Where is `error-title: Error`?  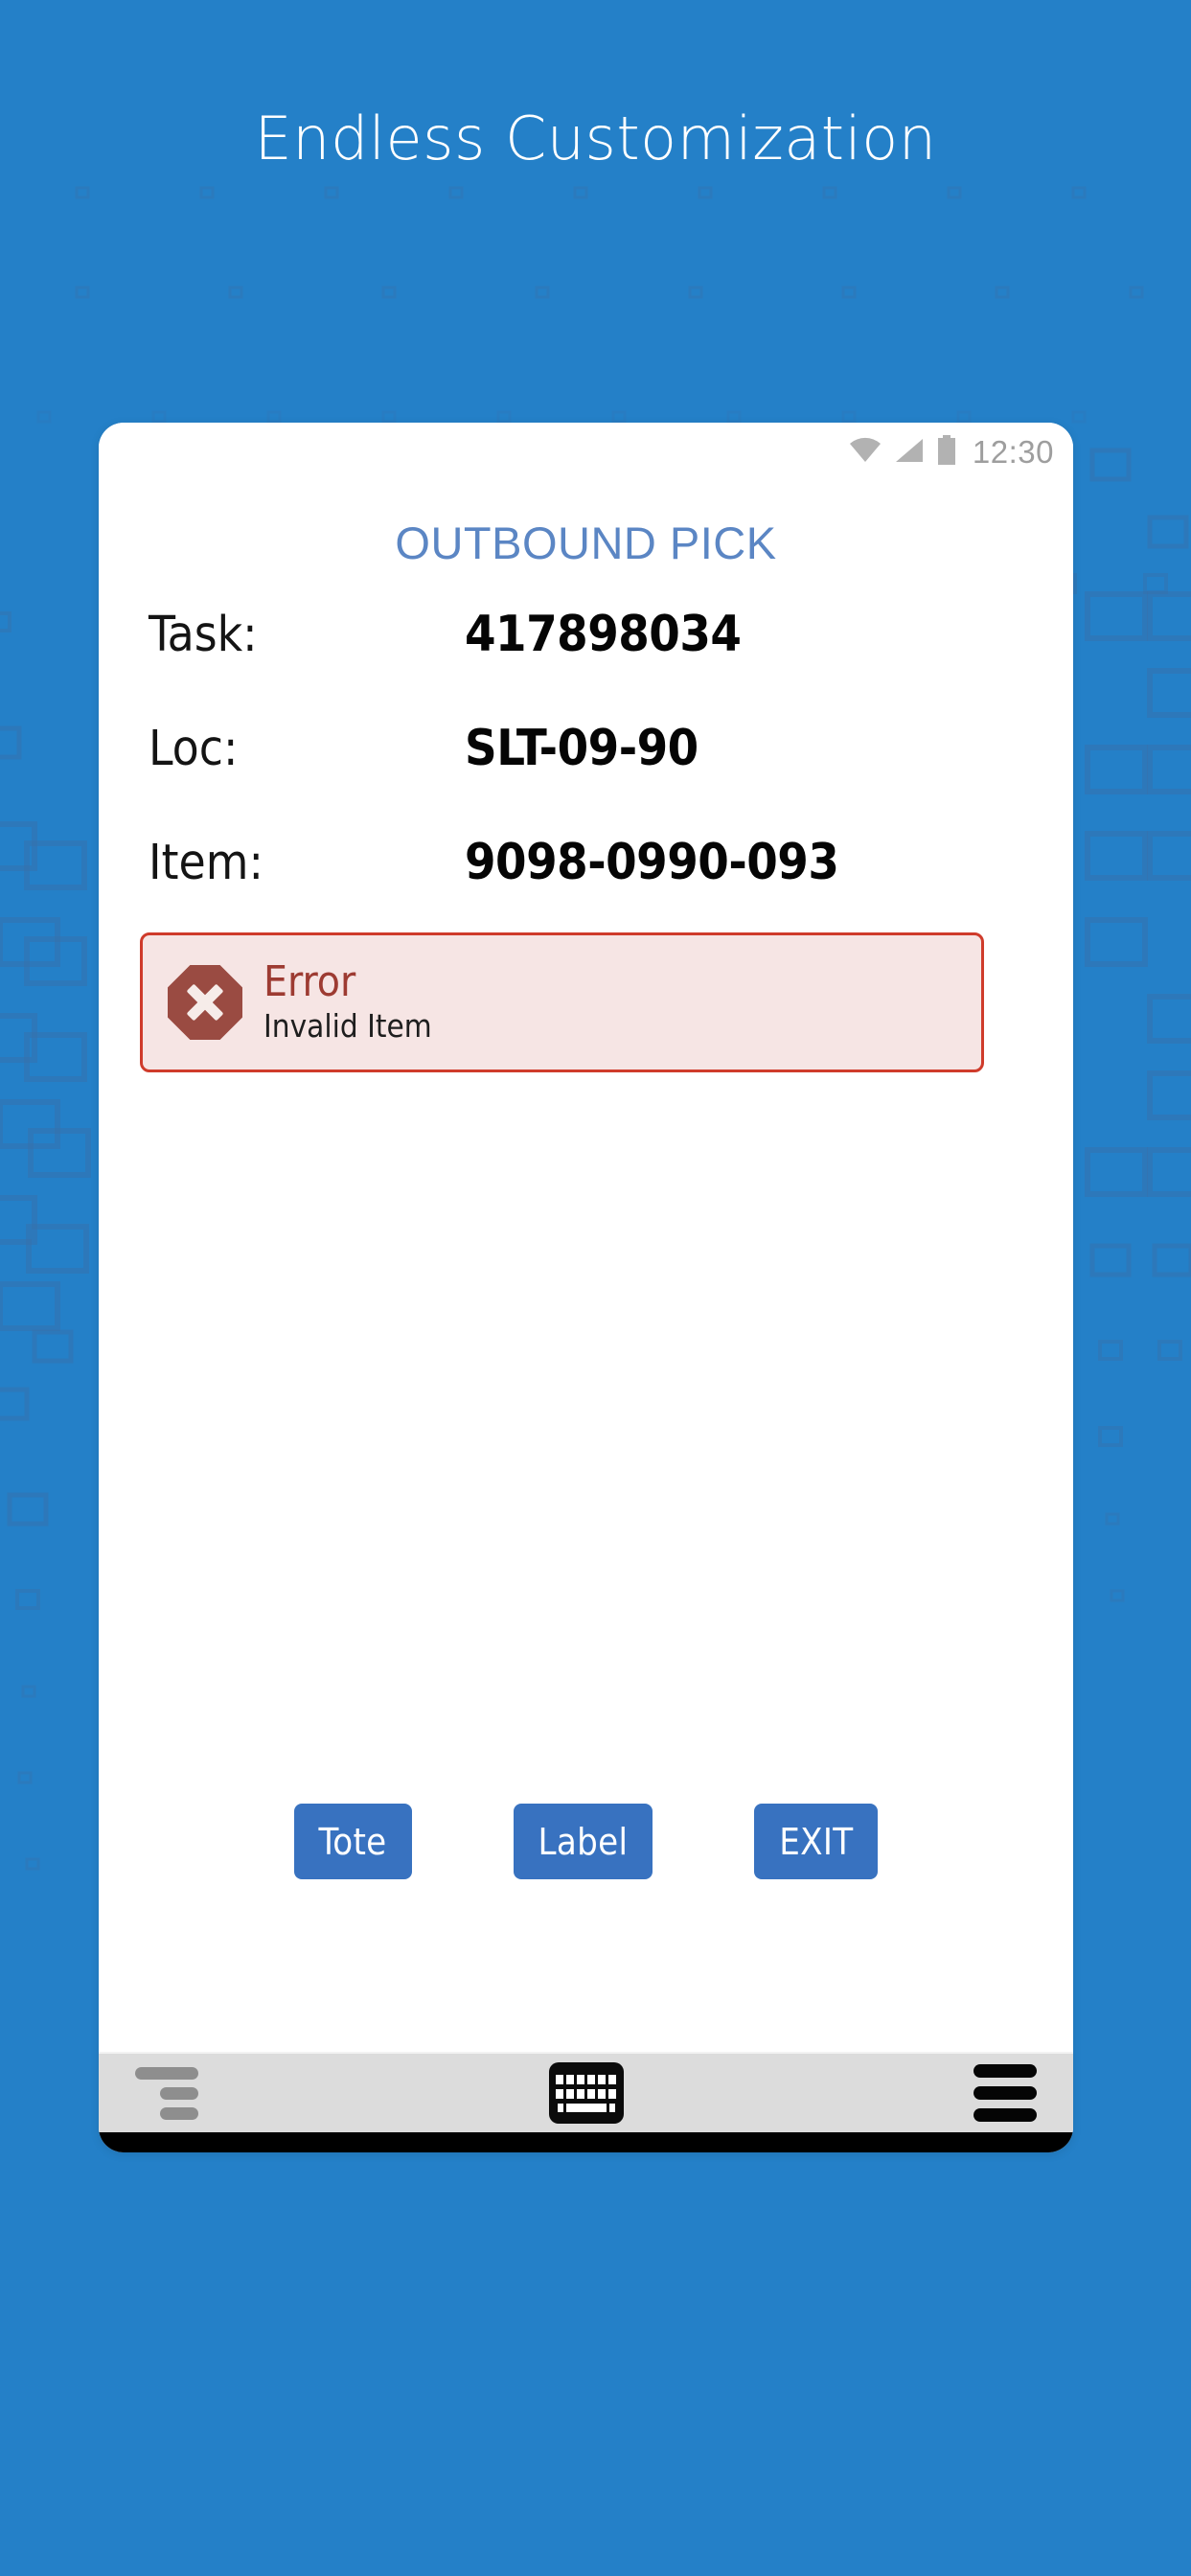
error-title: Error is located at coordinates (309, 981).